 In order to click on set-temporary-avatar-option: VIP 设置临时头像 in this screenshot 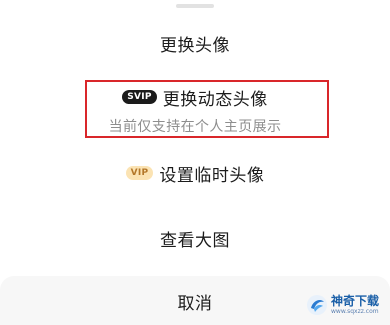, I will do `click(195, 173)`.